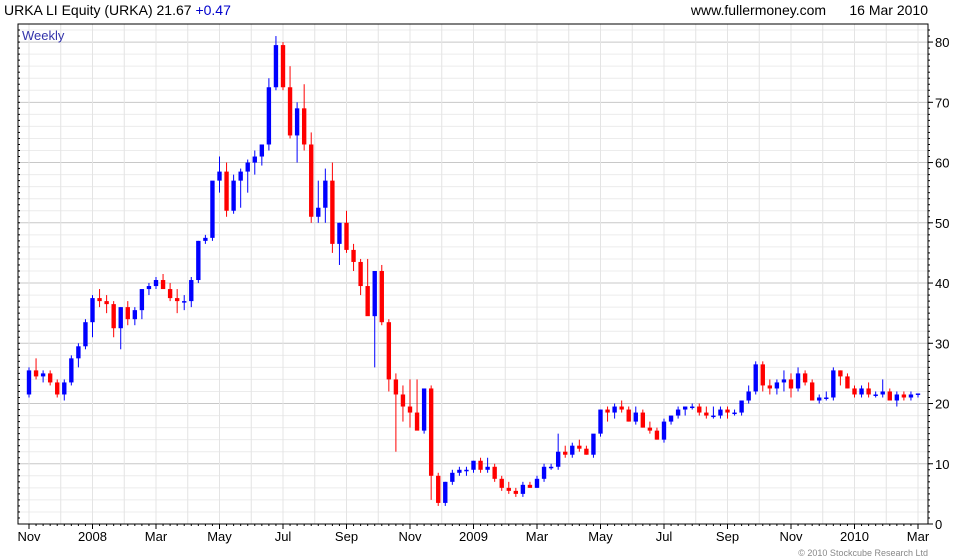 Image resolution: width=980 pixels, height=560 pixels. What do you see at coordinates (942, 102) in the screenshot?
I see `y-tick-label: 70` at bounding box center [942, 102].